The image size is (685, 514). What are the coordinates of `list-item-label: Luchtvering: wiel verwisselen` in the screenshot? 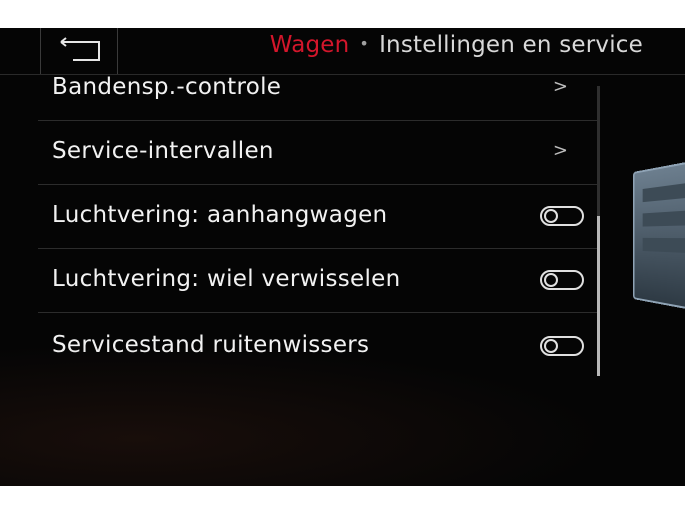 It's located at (226, 279).